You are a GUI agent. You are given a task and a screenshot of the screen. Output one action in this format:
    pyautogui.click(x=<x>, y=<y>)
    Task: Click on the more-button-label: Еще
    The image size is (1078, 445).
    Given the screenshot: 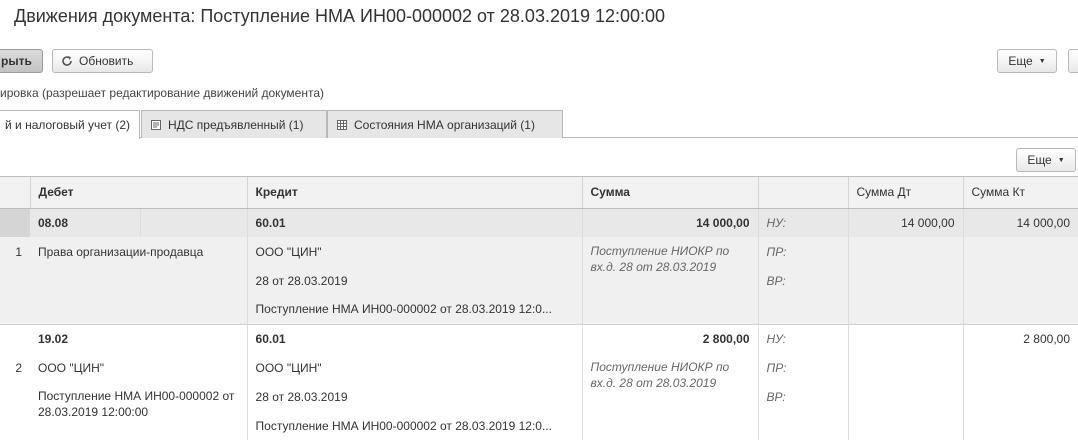 What is the action you would take?
    pyautogui.click(x=1020, y=61)
    